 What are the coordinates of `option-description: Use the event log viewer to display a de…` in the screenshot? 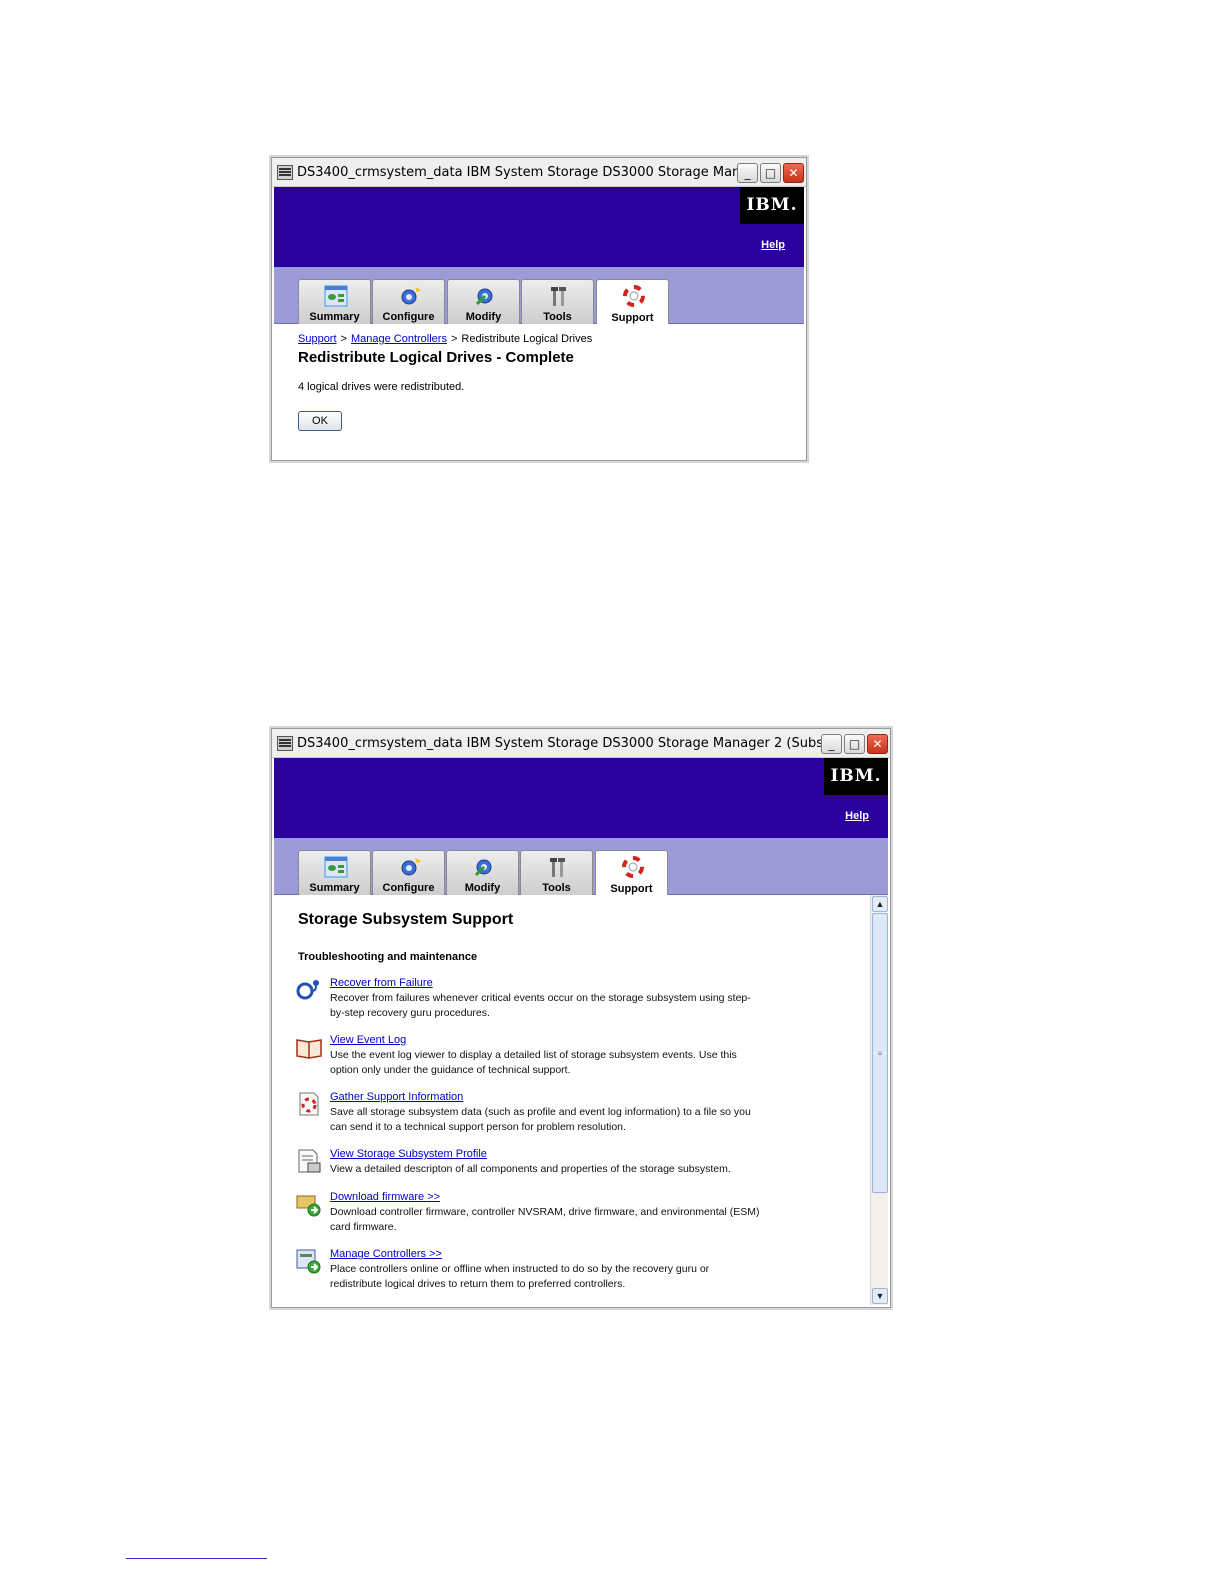 It's located at (533, 1062).